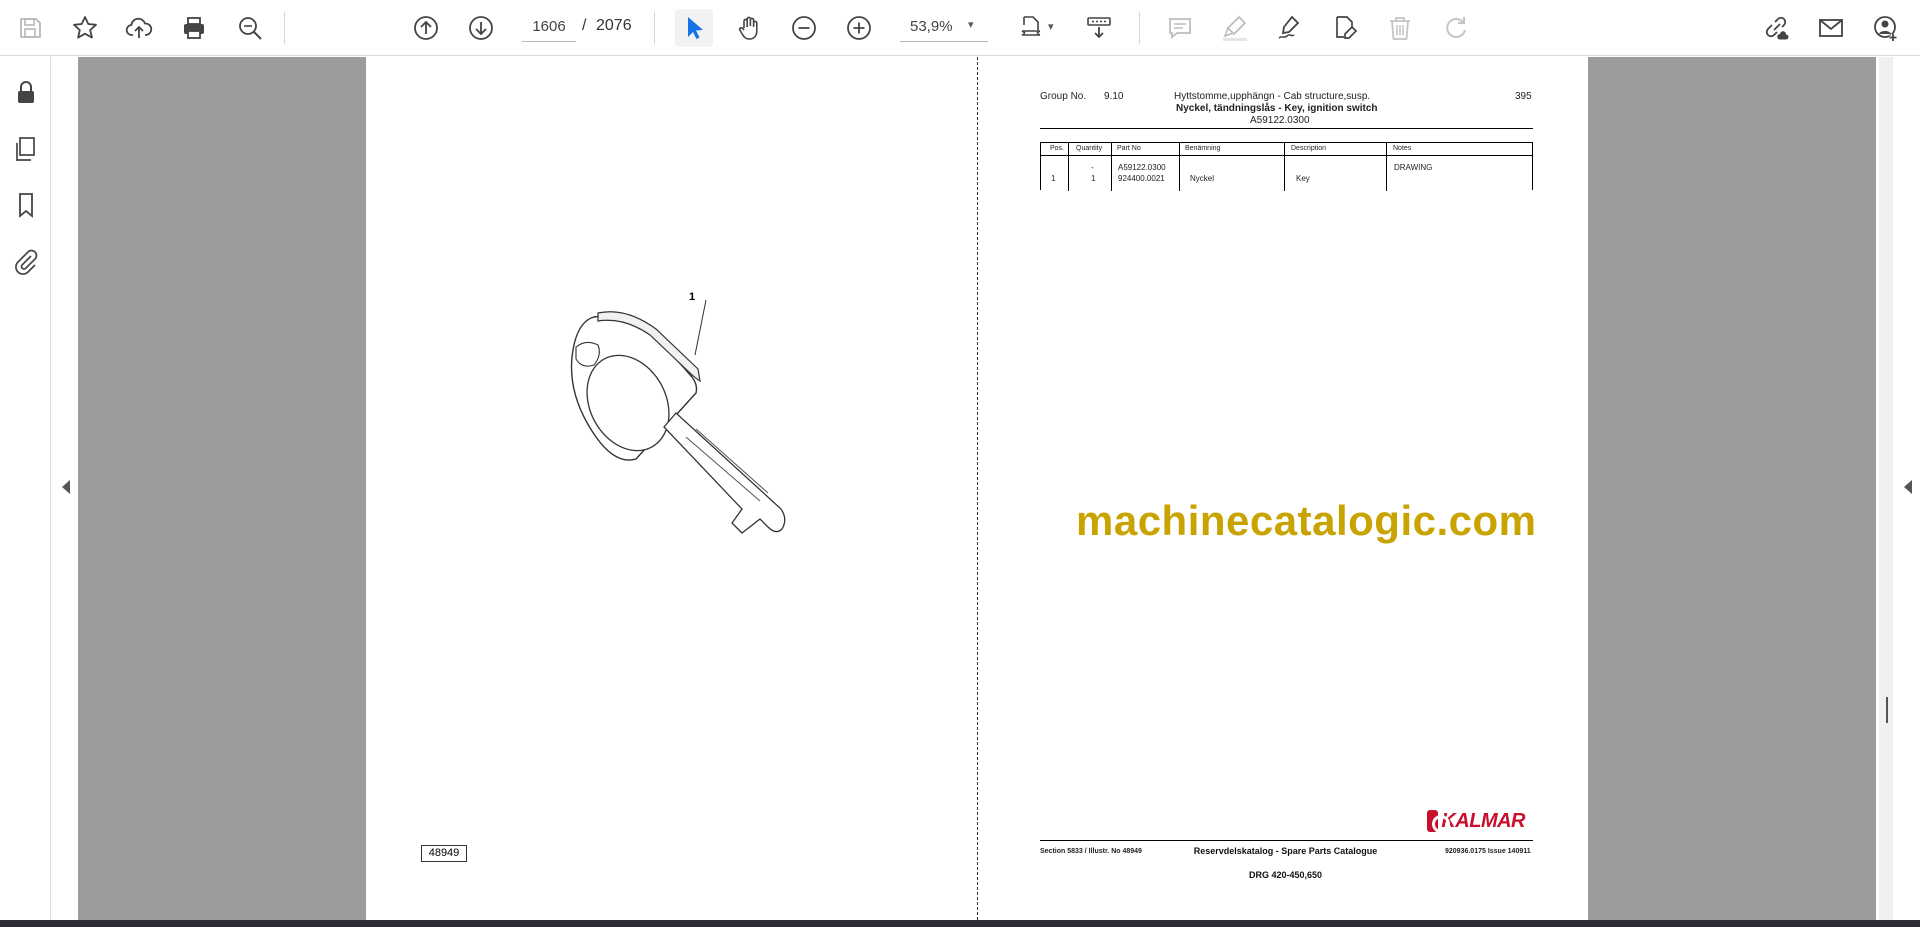 The image size is (1920, 927). I want to click on print-icon, so click(194, 28).